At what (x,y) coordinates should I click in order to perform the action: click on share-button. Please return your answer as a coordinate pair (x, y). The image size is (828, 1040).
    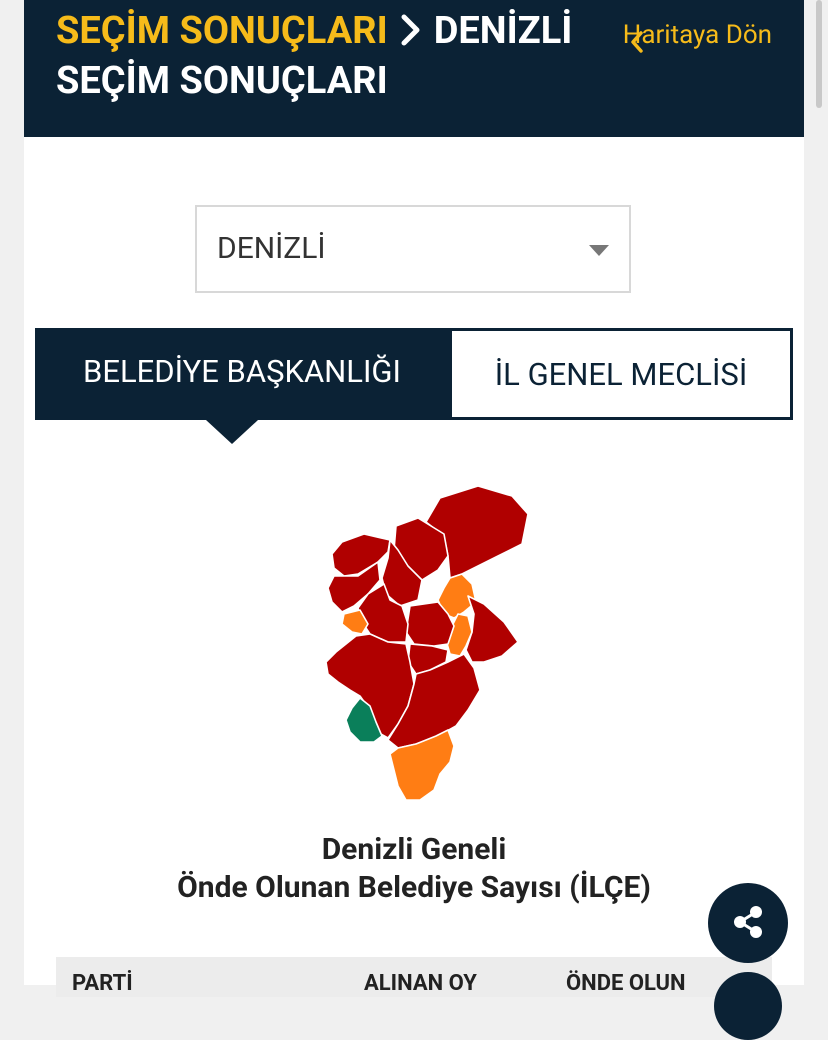
    Looking at the image, I should click on (748, 923).